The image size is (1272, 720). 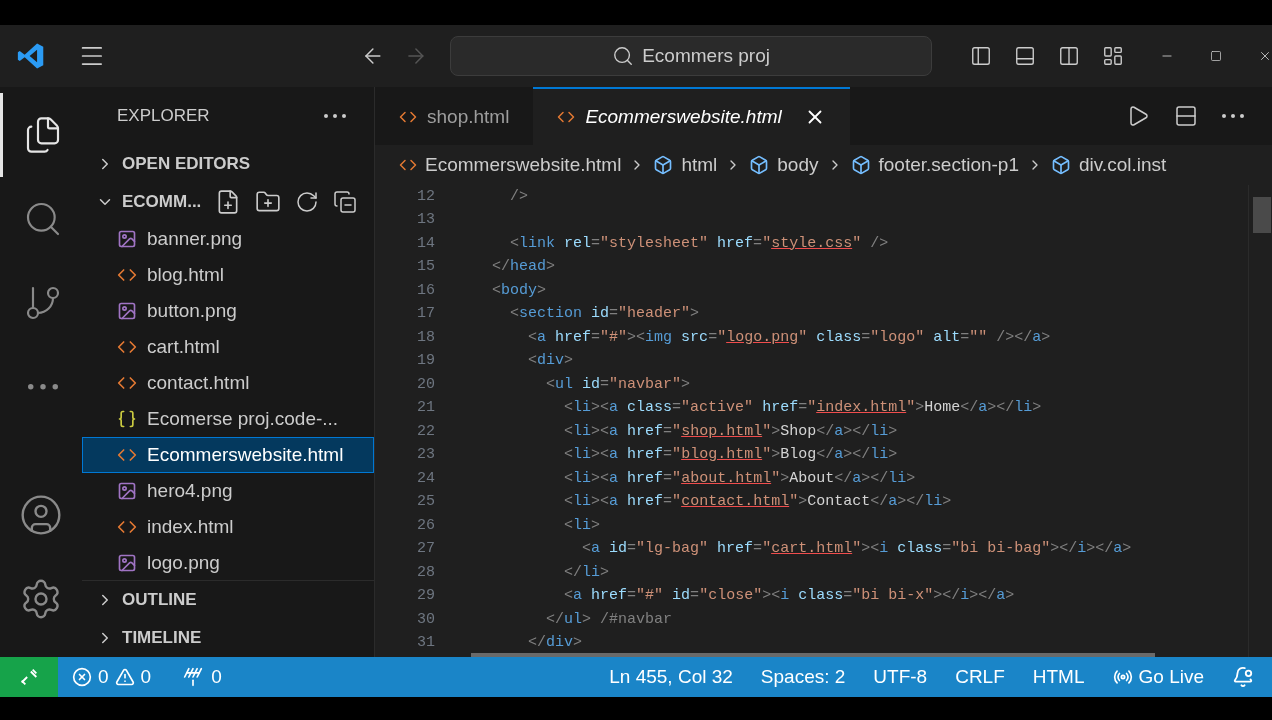 I want to click on status-item: CRLF, so click(x=980, y=677).